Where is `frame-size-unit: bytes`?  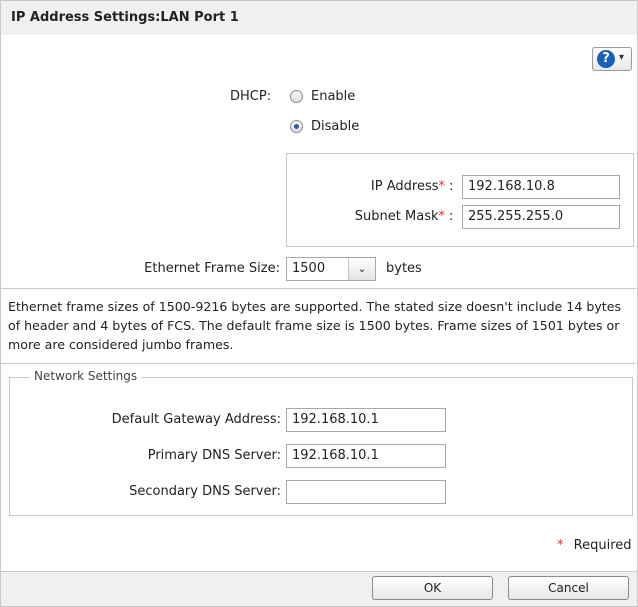
frame-size-unit: bytes is located at coordinates (404, 268).